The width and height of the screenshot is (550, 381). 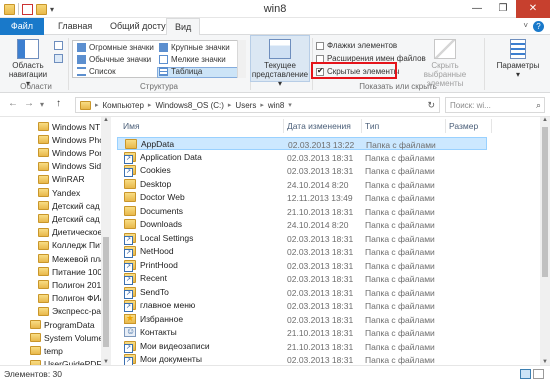 I want to click on close-button: ✕, so click(x=533, y=9).